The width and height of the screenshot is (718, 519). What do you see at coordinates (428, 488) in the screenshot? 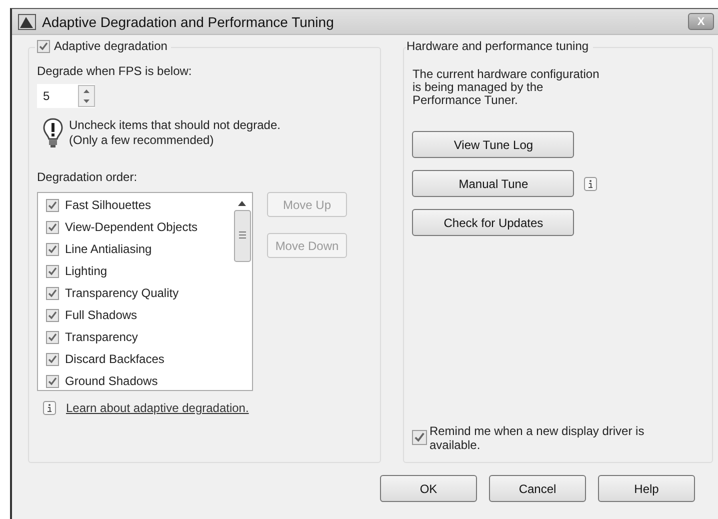
I see `dialog-button: OK` at bounding box center [428, 488].